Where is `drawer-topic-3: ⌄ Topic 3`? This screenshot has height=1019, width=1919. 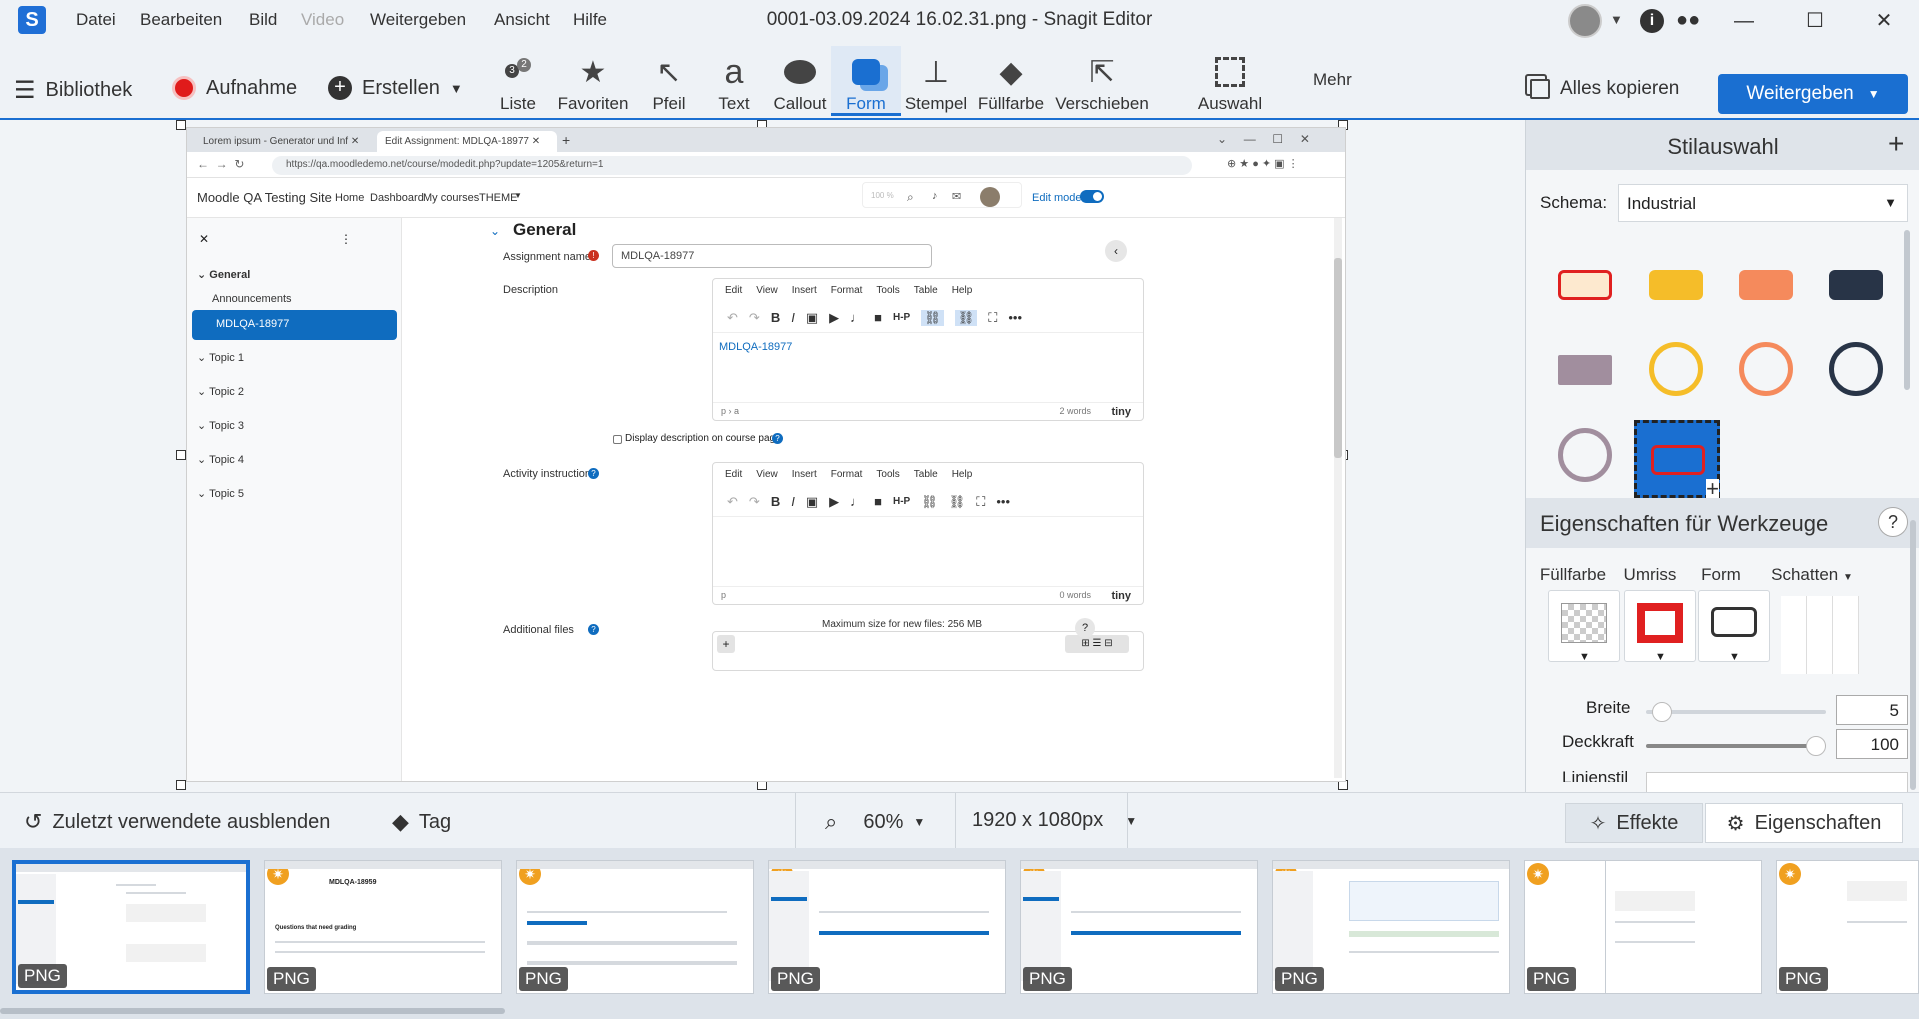
drawer-topic-3: ⌄ Topic 3 is located at coordinates (220, 425).